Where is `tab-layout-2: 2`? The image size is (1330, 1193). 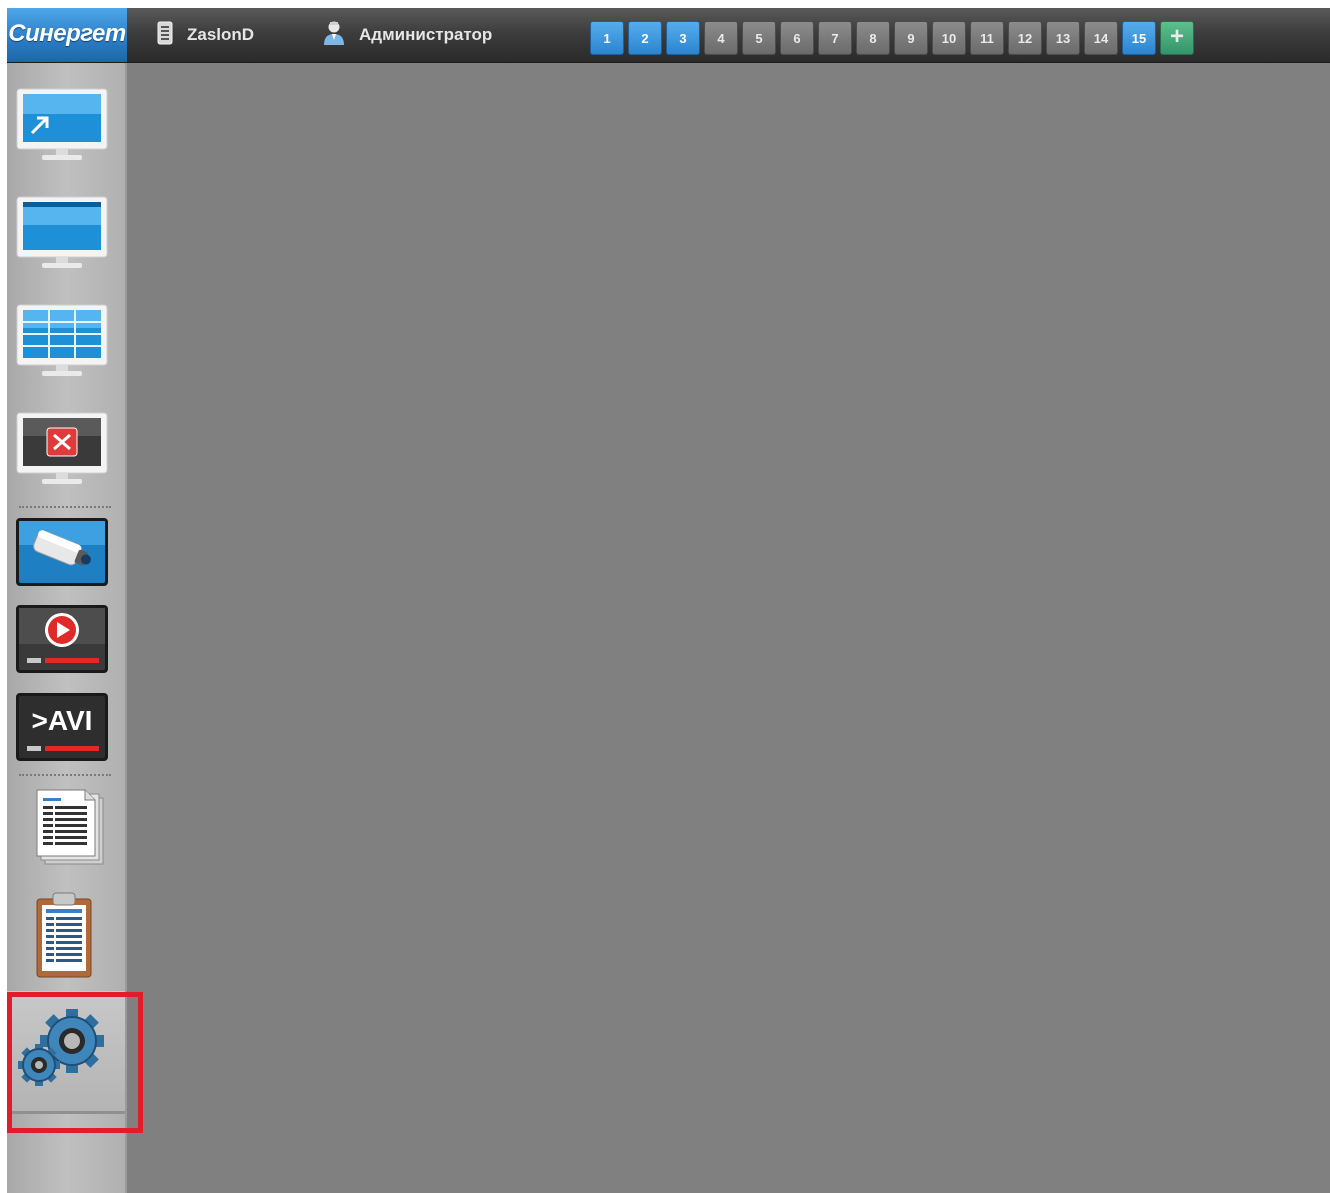 tab-layout-2: 2 is located at coordinates (645, 38).